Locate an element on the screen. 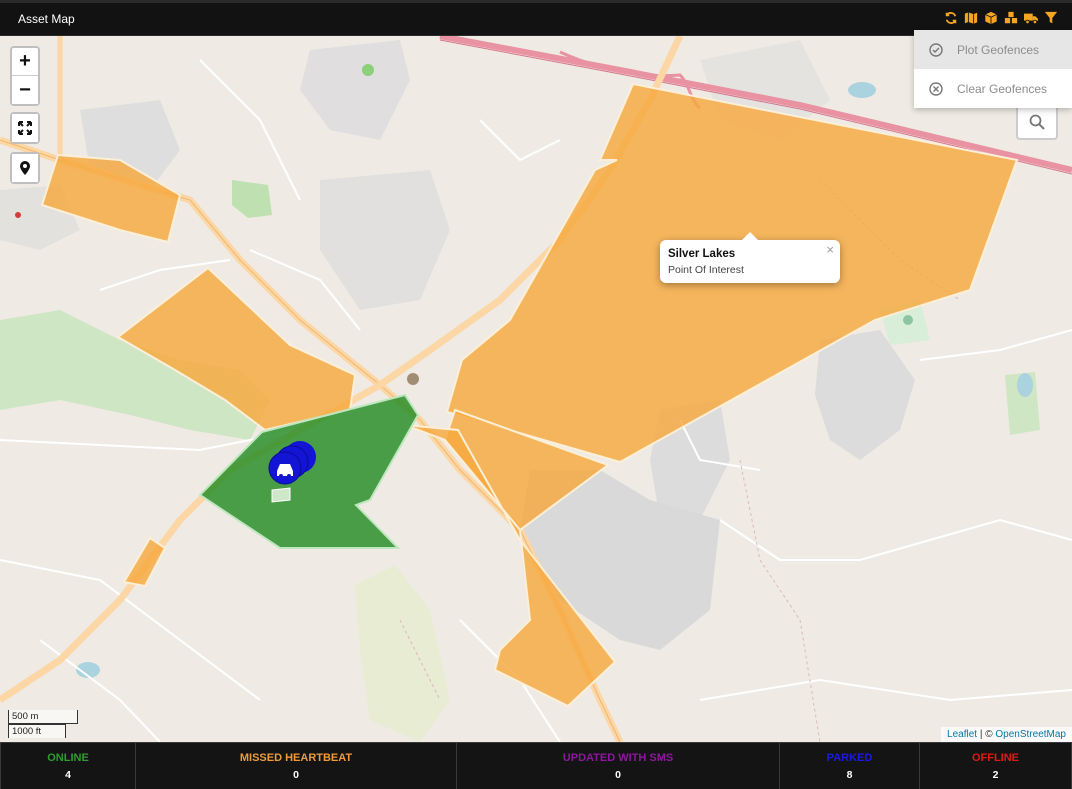 This screenshot has height=789, width=1072. status-label: ONLINE is located at coordinates (68, 757).